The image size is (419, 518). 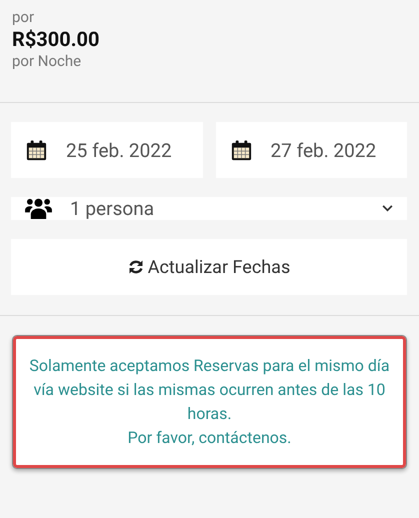 I want to click on date-field: 27 feb. 2022, so click(x=311, y=150).